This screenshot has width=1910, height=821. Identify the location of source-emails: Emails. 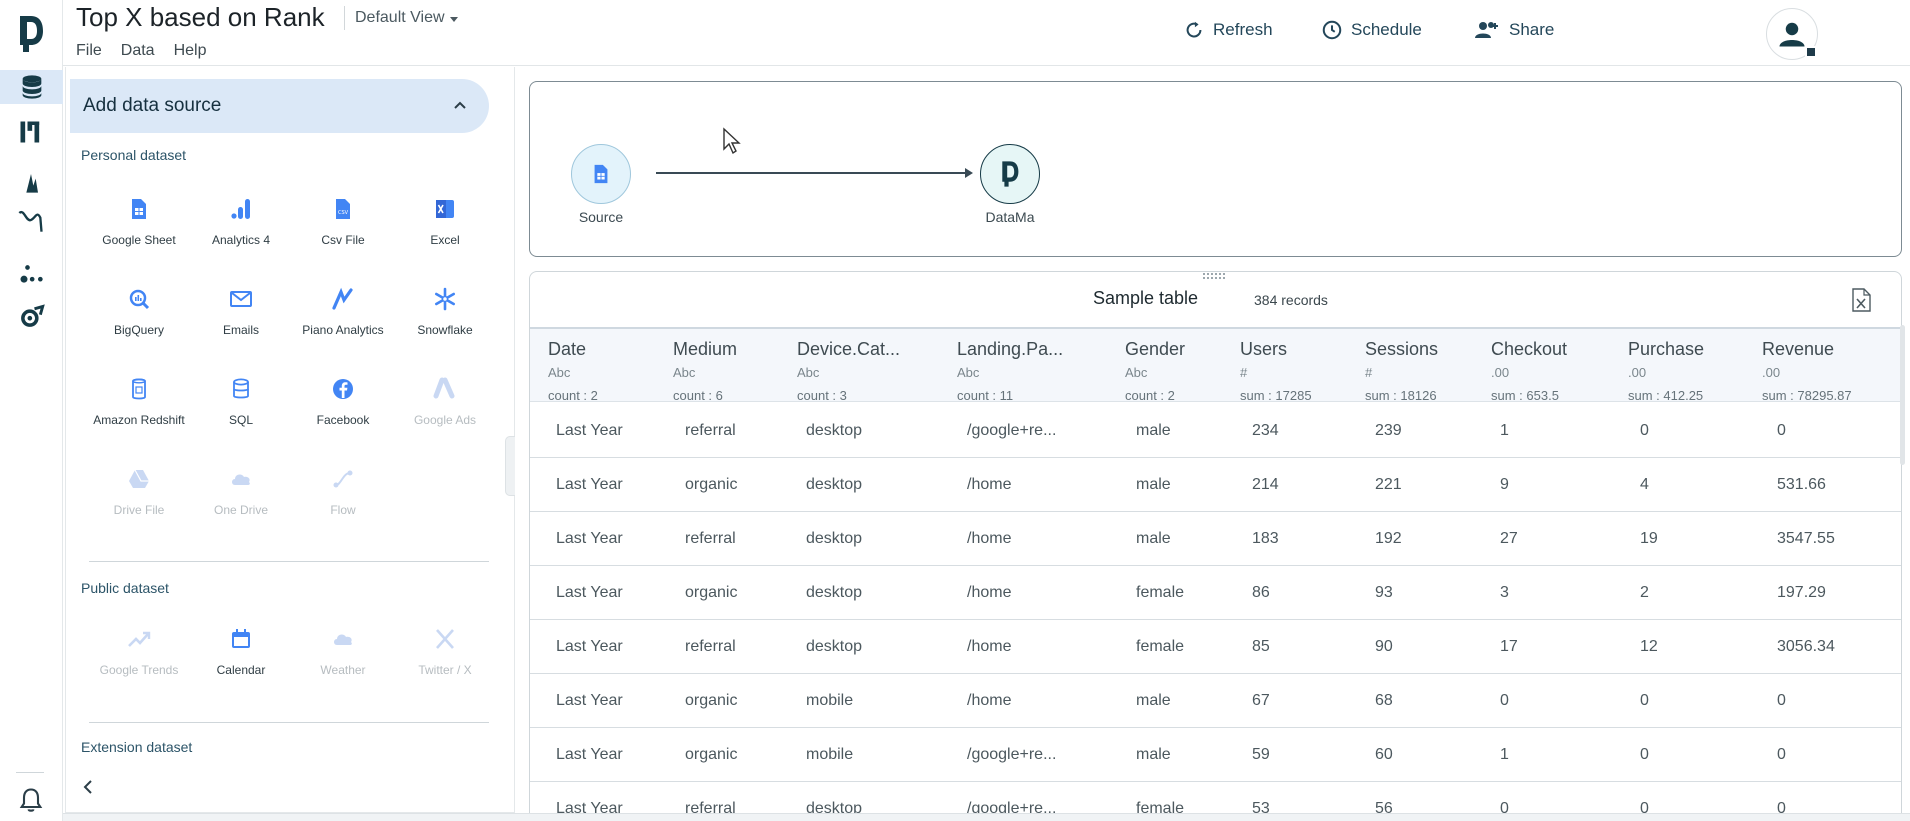
(241, 316).